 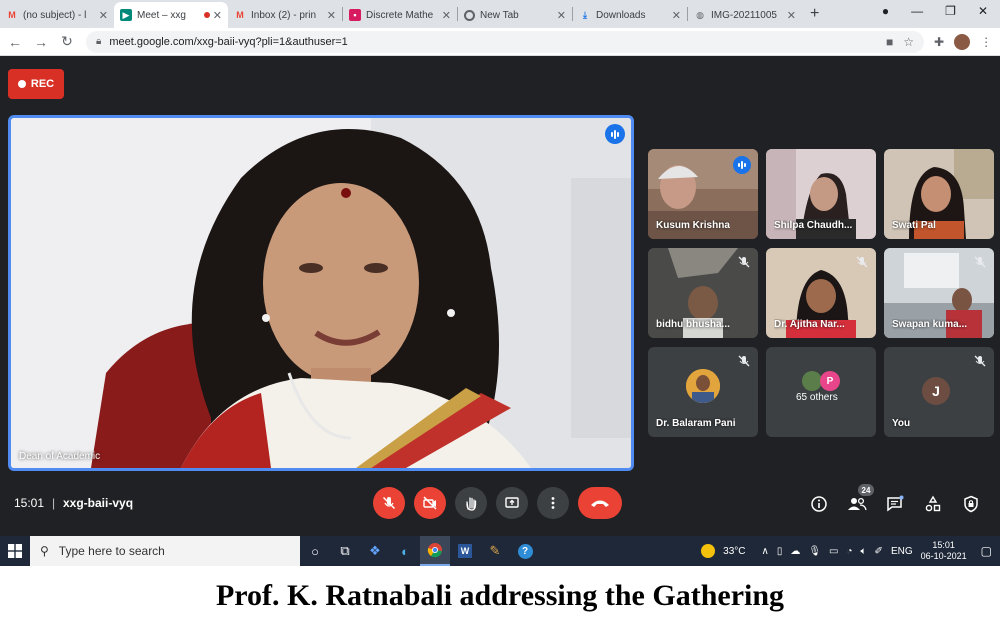 I want to click on chrome-taskbar-icon, so click(x=435, y=551).